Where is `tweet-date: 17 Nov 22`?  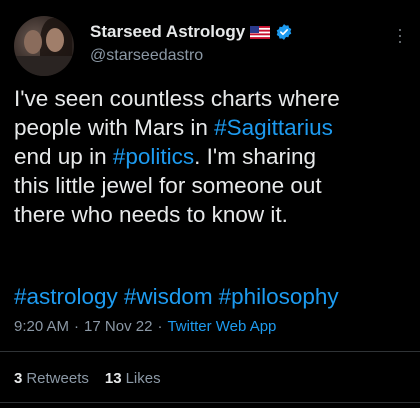
tweet-date: 17 Nov 22 is located at coordinates (118, 326).